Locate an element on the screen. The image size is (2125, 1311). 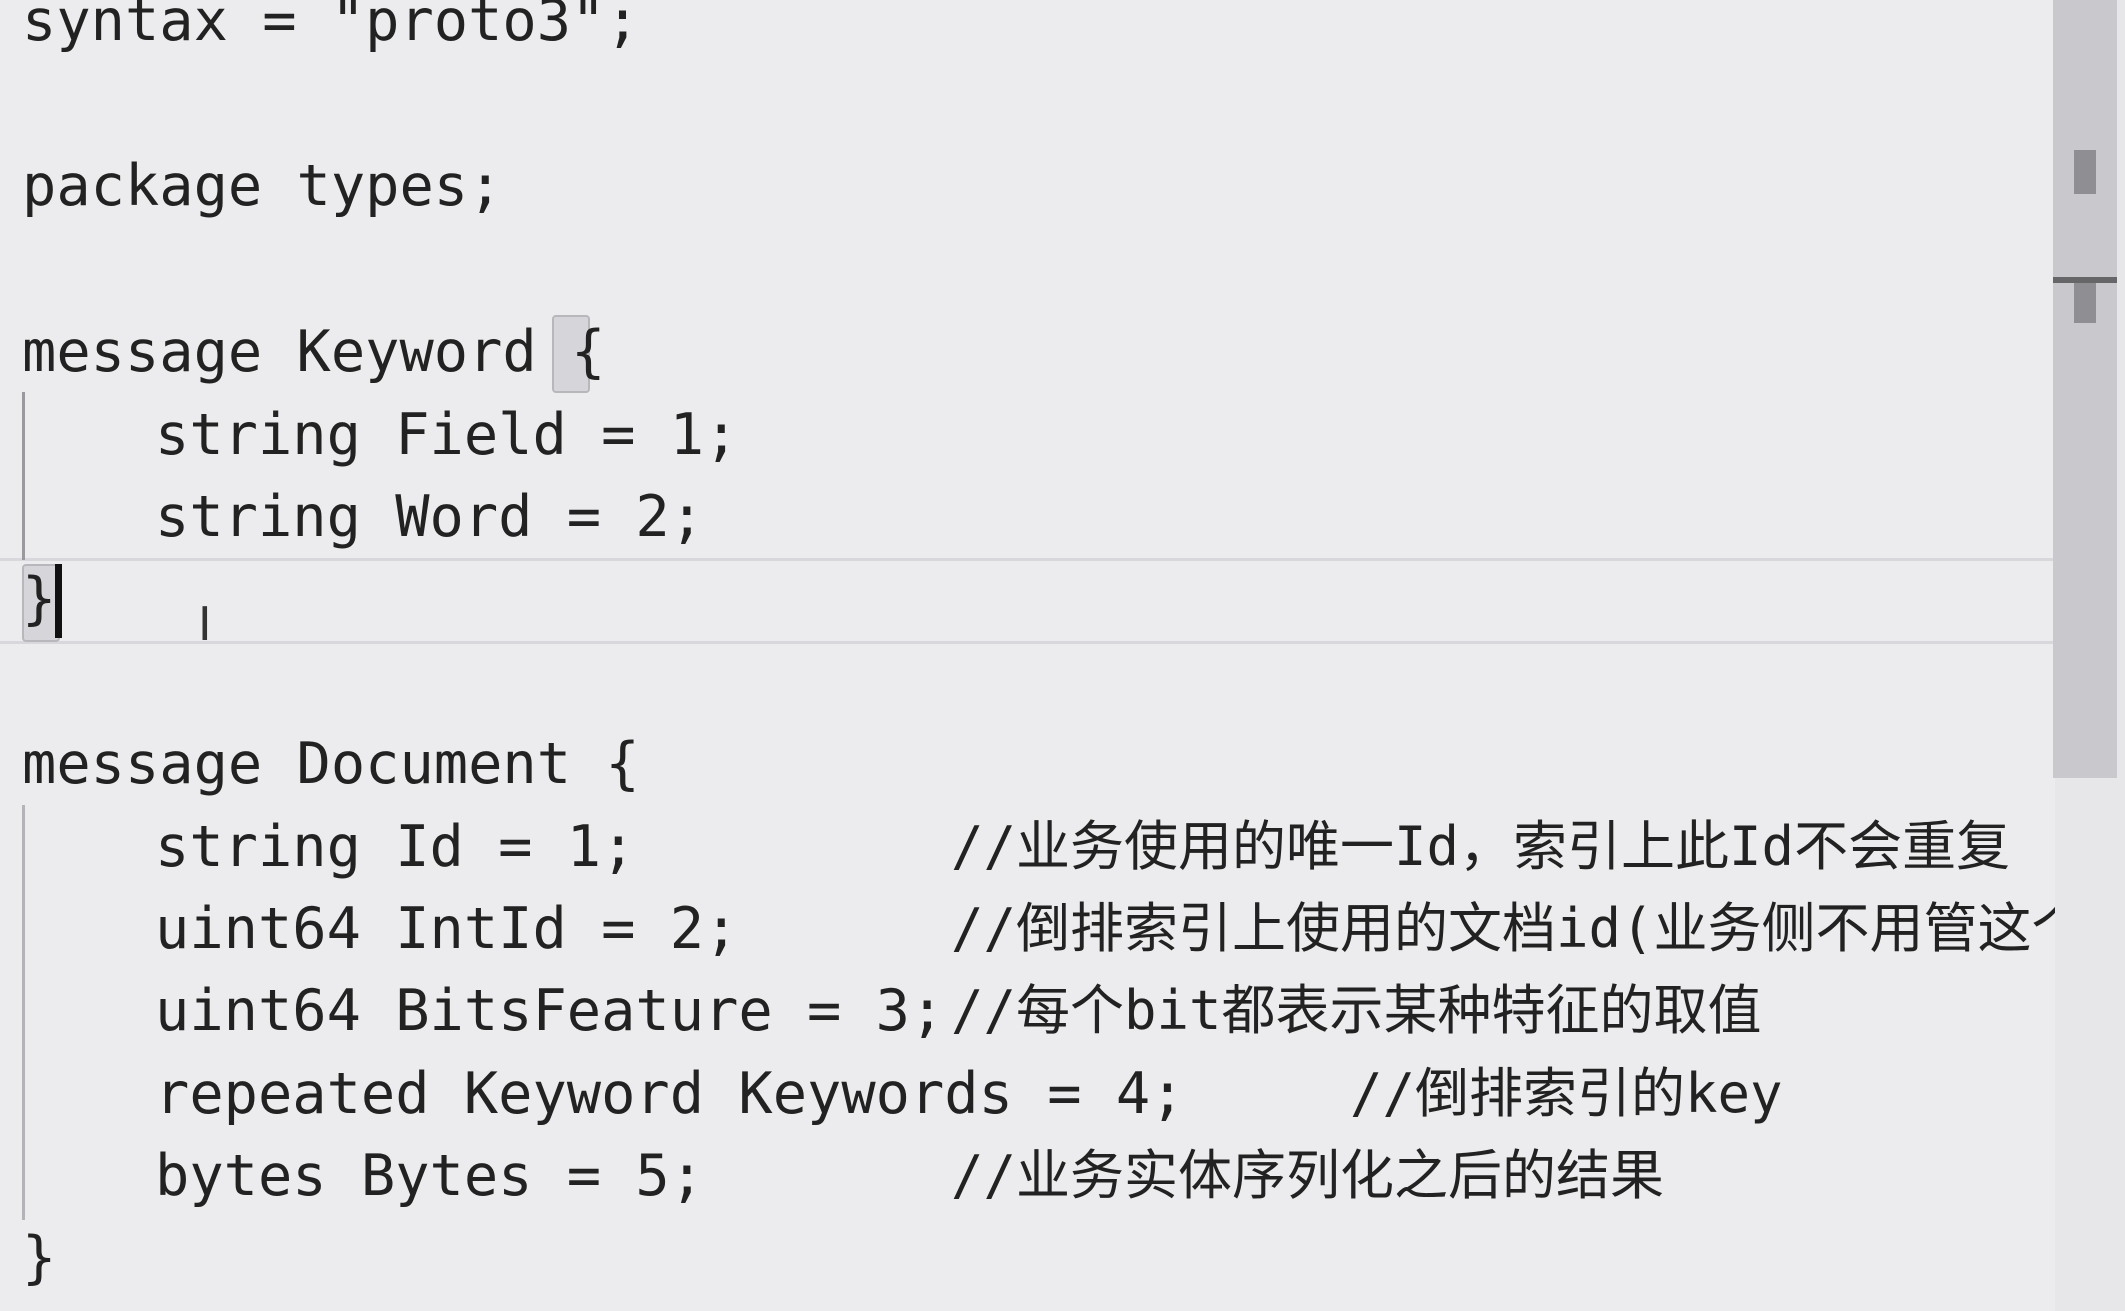
code-line-message-keyword: message Keyword { is located at coordinates (313, 352).